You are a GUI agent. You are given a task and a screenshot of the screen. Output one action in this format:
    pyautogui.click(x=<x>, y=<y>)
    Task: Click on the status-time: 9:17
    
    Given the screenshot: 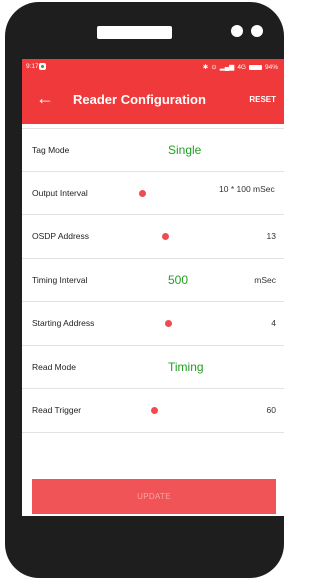 What is the action you would take?
    pyautogui.click(x=32, y=66)
    